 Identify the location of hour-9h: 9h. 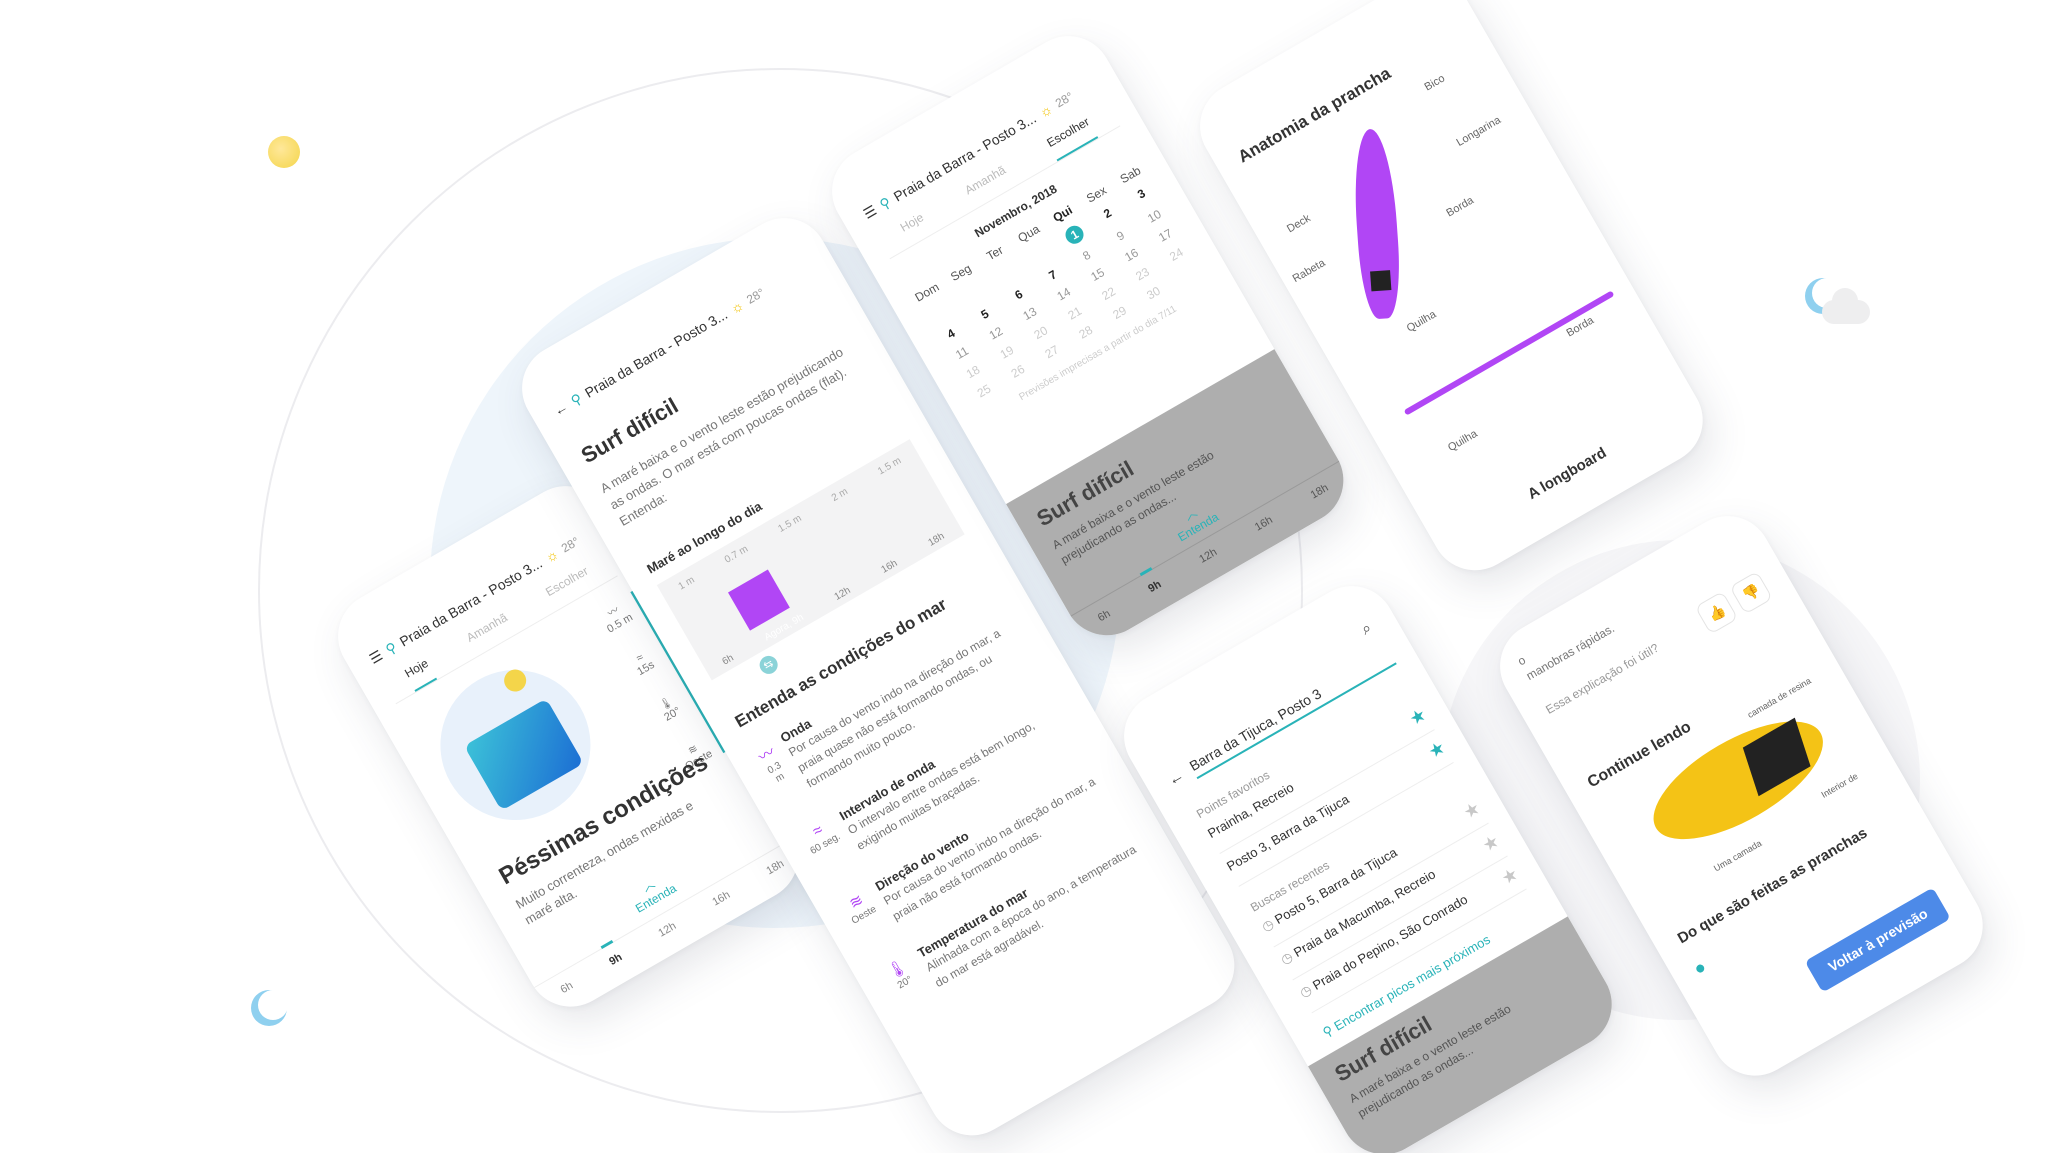
(612, 954).